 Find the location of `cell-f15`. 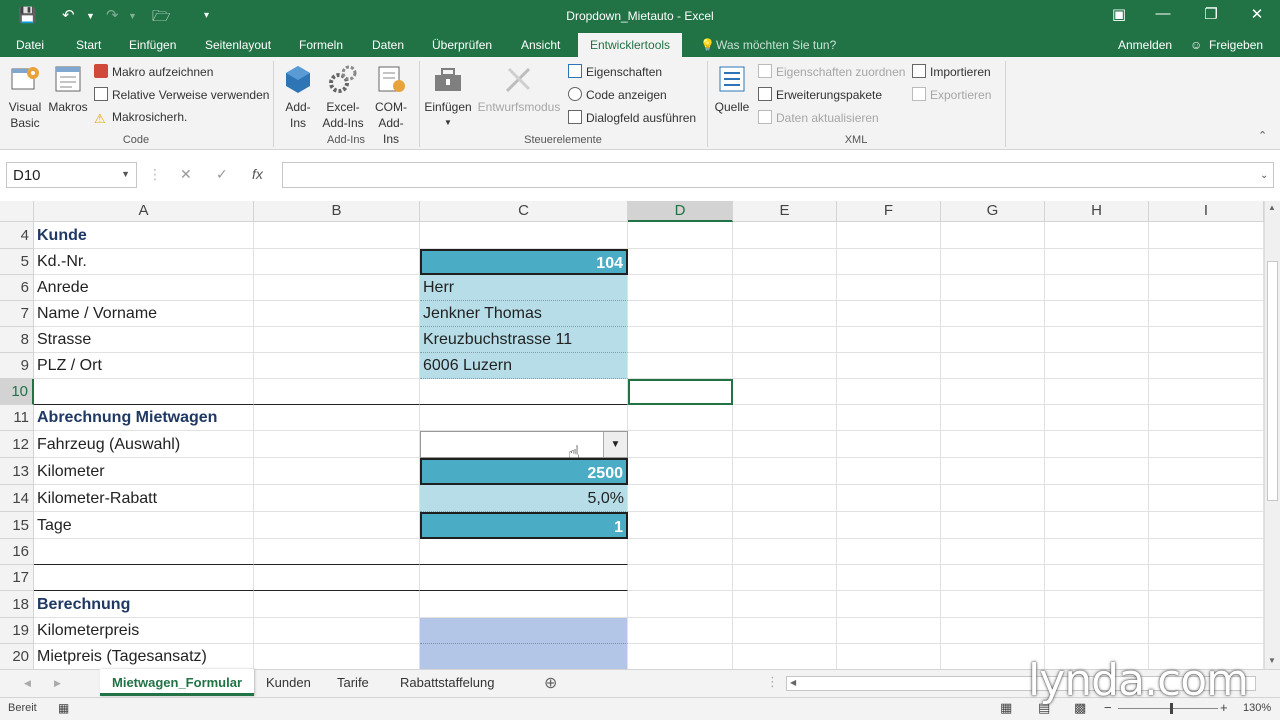

cell-f15 is located at coordinates (889, 525).